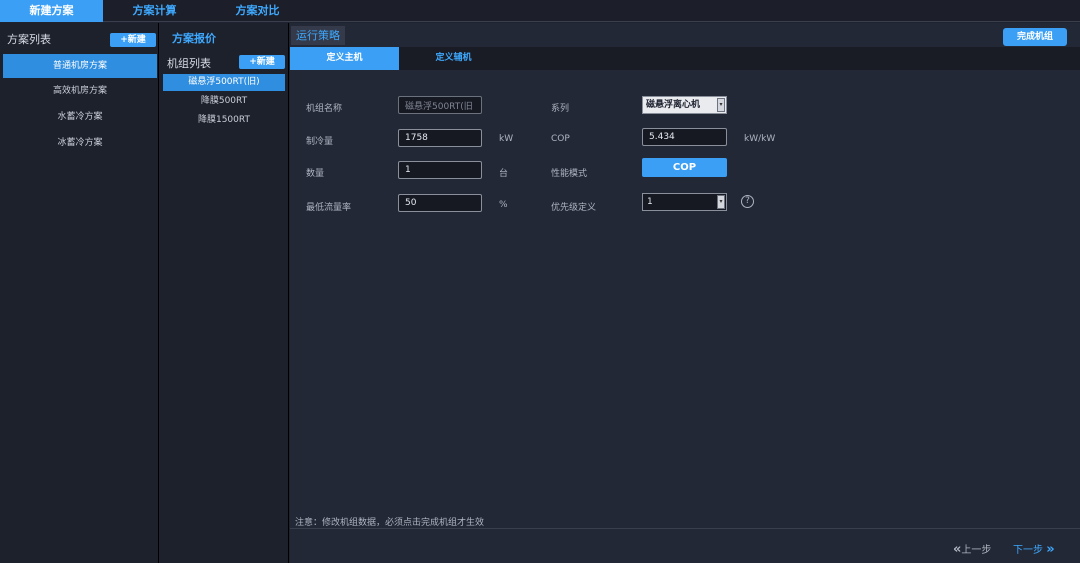 The height and width of the screenshot is (563, 1080). Describe the element at coordinates (650, 202) in the screenshot. I see `priority-value: 1` at that location.